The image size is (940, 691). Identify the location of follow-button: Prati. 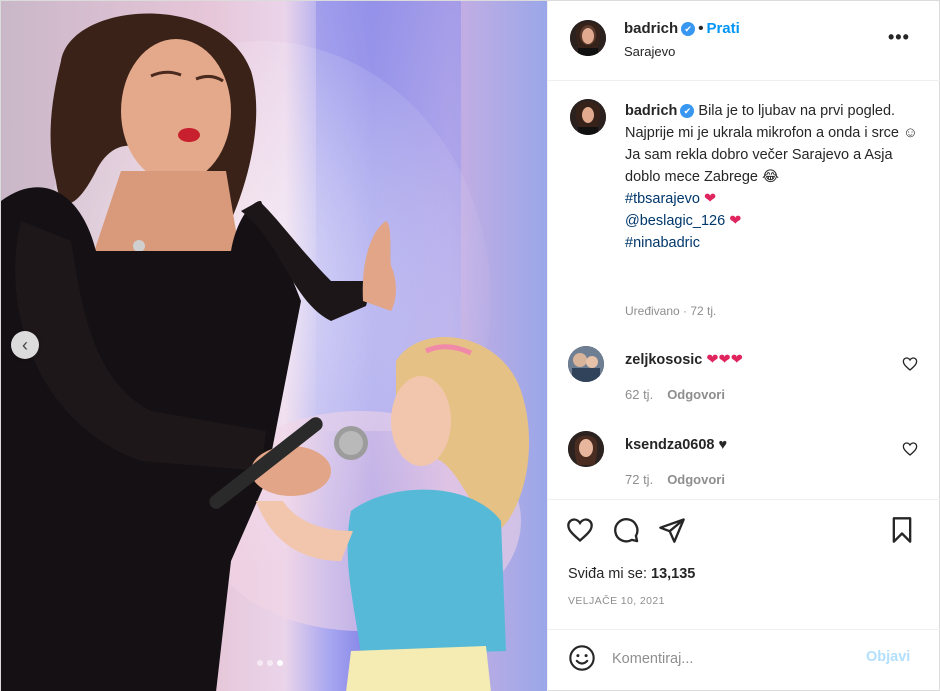
(722, 28).